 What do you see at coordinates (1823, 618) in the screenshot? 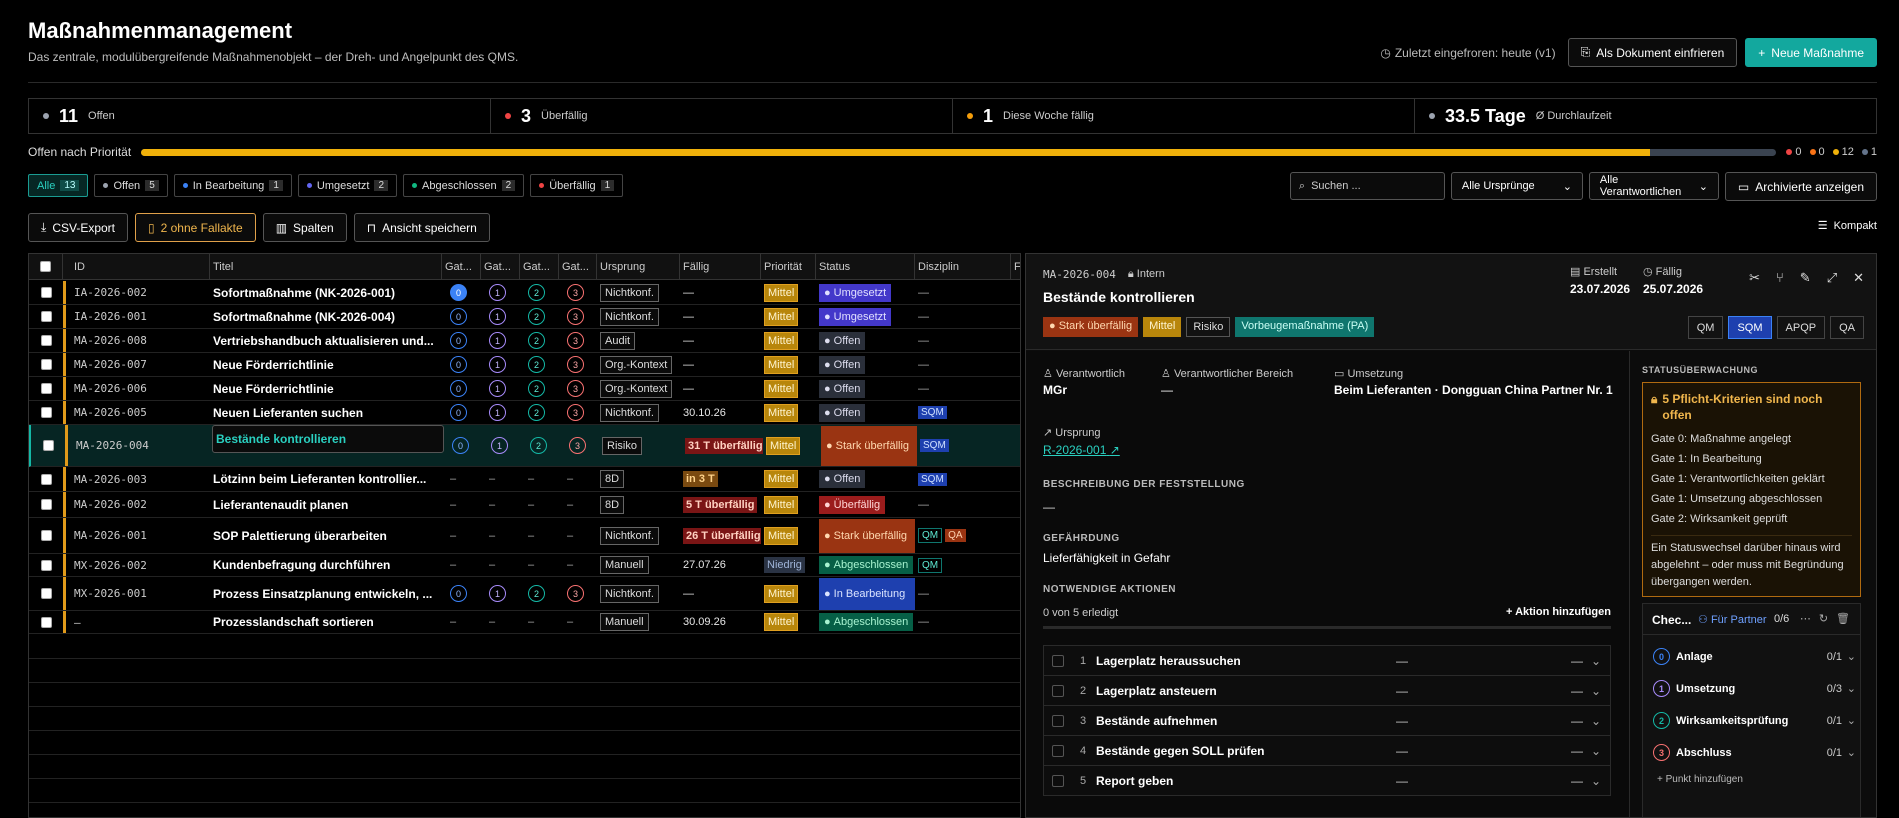
I see `refresh-icon: ↻` at bounding box center [1823, 618].